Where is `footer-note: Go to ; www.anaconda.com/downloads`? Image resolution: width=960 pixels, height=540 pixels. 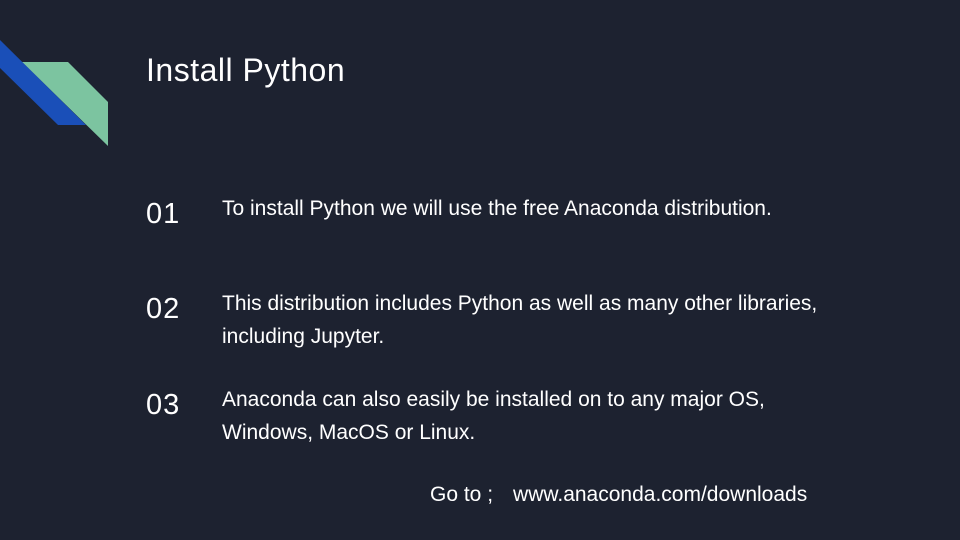 footer-note: Go to ; www.anaconda.com/downloads is located at coordinates (618, 495).